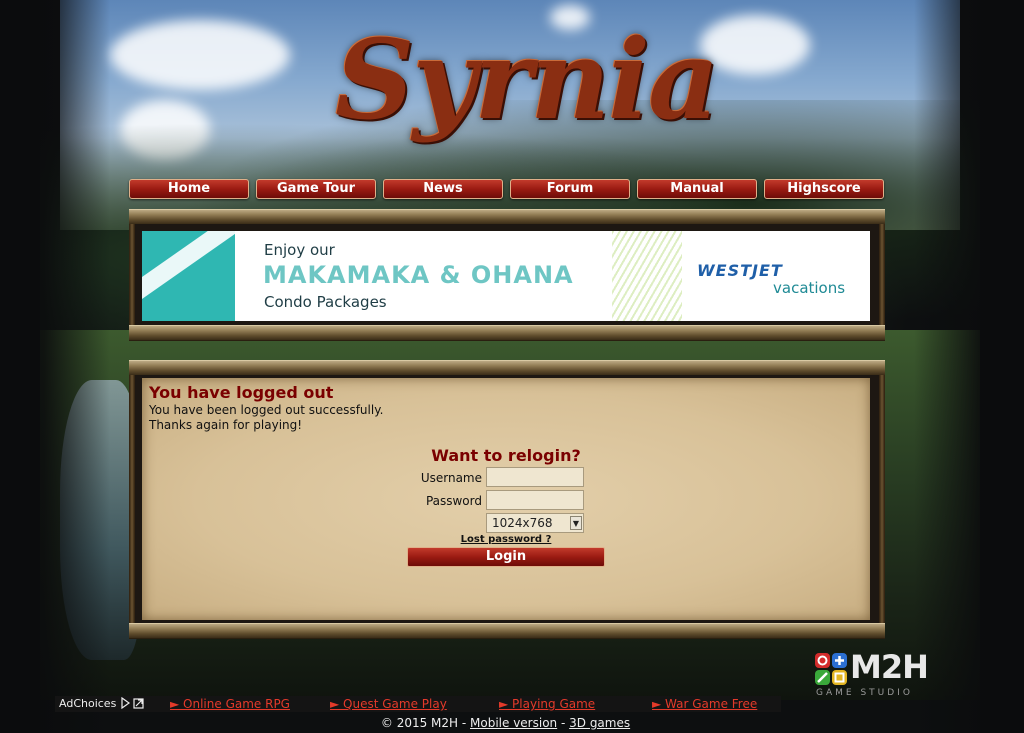 The height and width of the screenshot is (733, 1024). I want to click on ad-frame-bottom, so click(507, 333).